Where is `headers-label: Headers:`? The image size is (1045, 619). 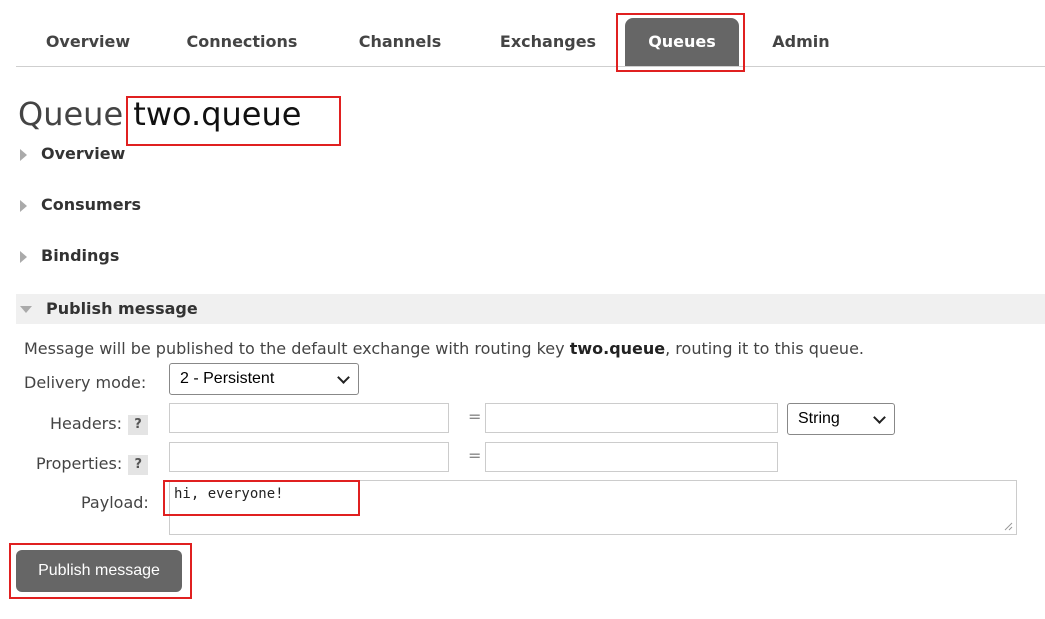
headers-label: Headers: is located at coordinates (86, 423).